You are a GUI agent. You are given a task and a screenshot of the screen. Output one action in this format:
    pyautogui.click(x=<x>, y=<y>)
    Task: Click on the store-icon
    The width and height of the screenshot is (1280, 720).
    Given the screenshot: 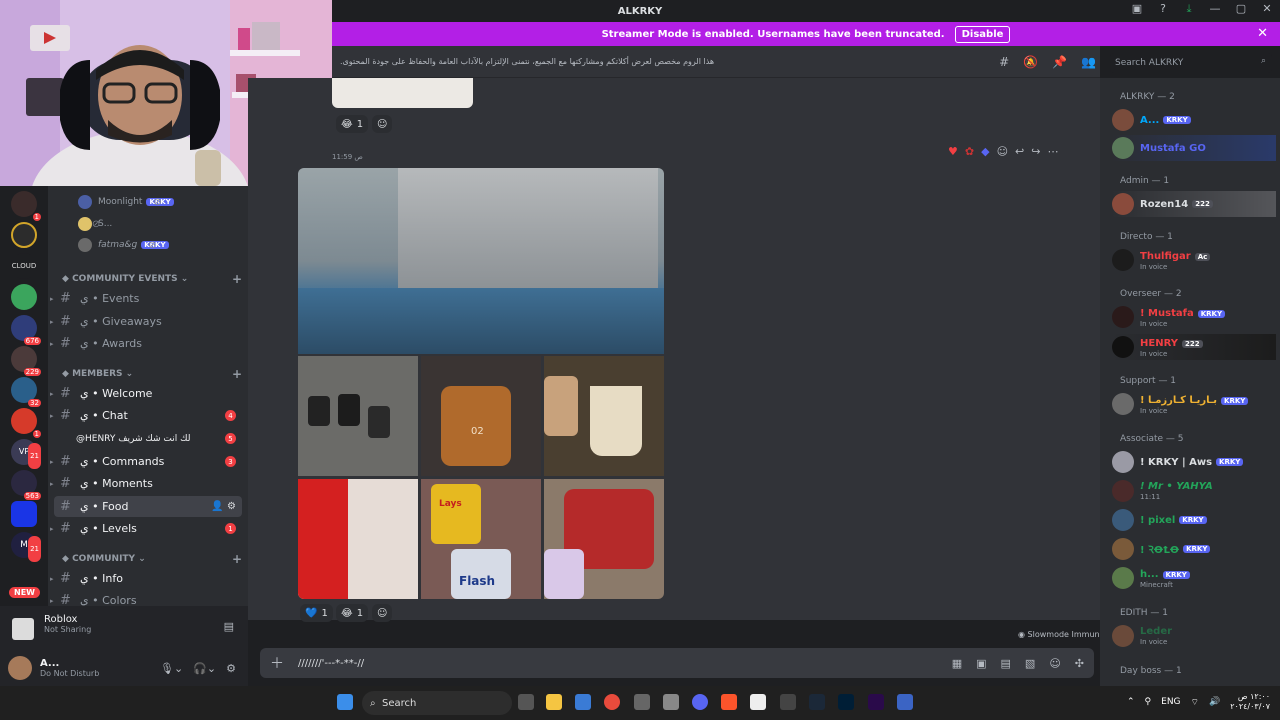 What is the action you would take?
    pyautogui.click(x=583, y=702)
    